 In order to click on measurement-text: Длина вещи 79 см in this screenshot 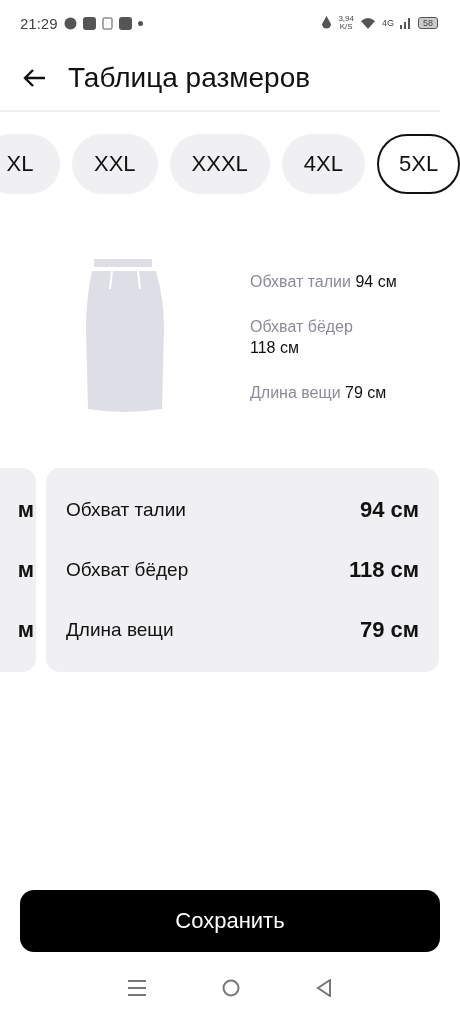, I will do `click(319, 393)`.